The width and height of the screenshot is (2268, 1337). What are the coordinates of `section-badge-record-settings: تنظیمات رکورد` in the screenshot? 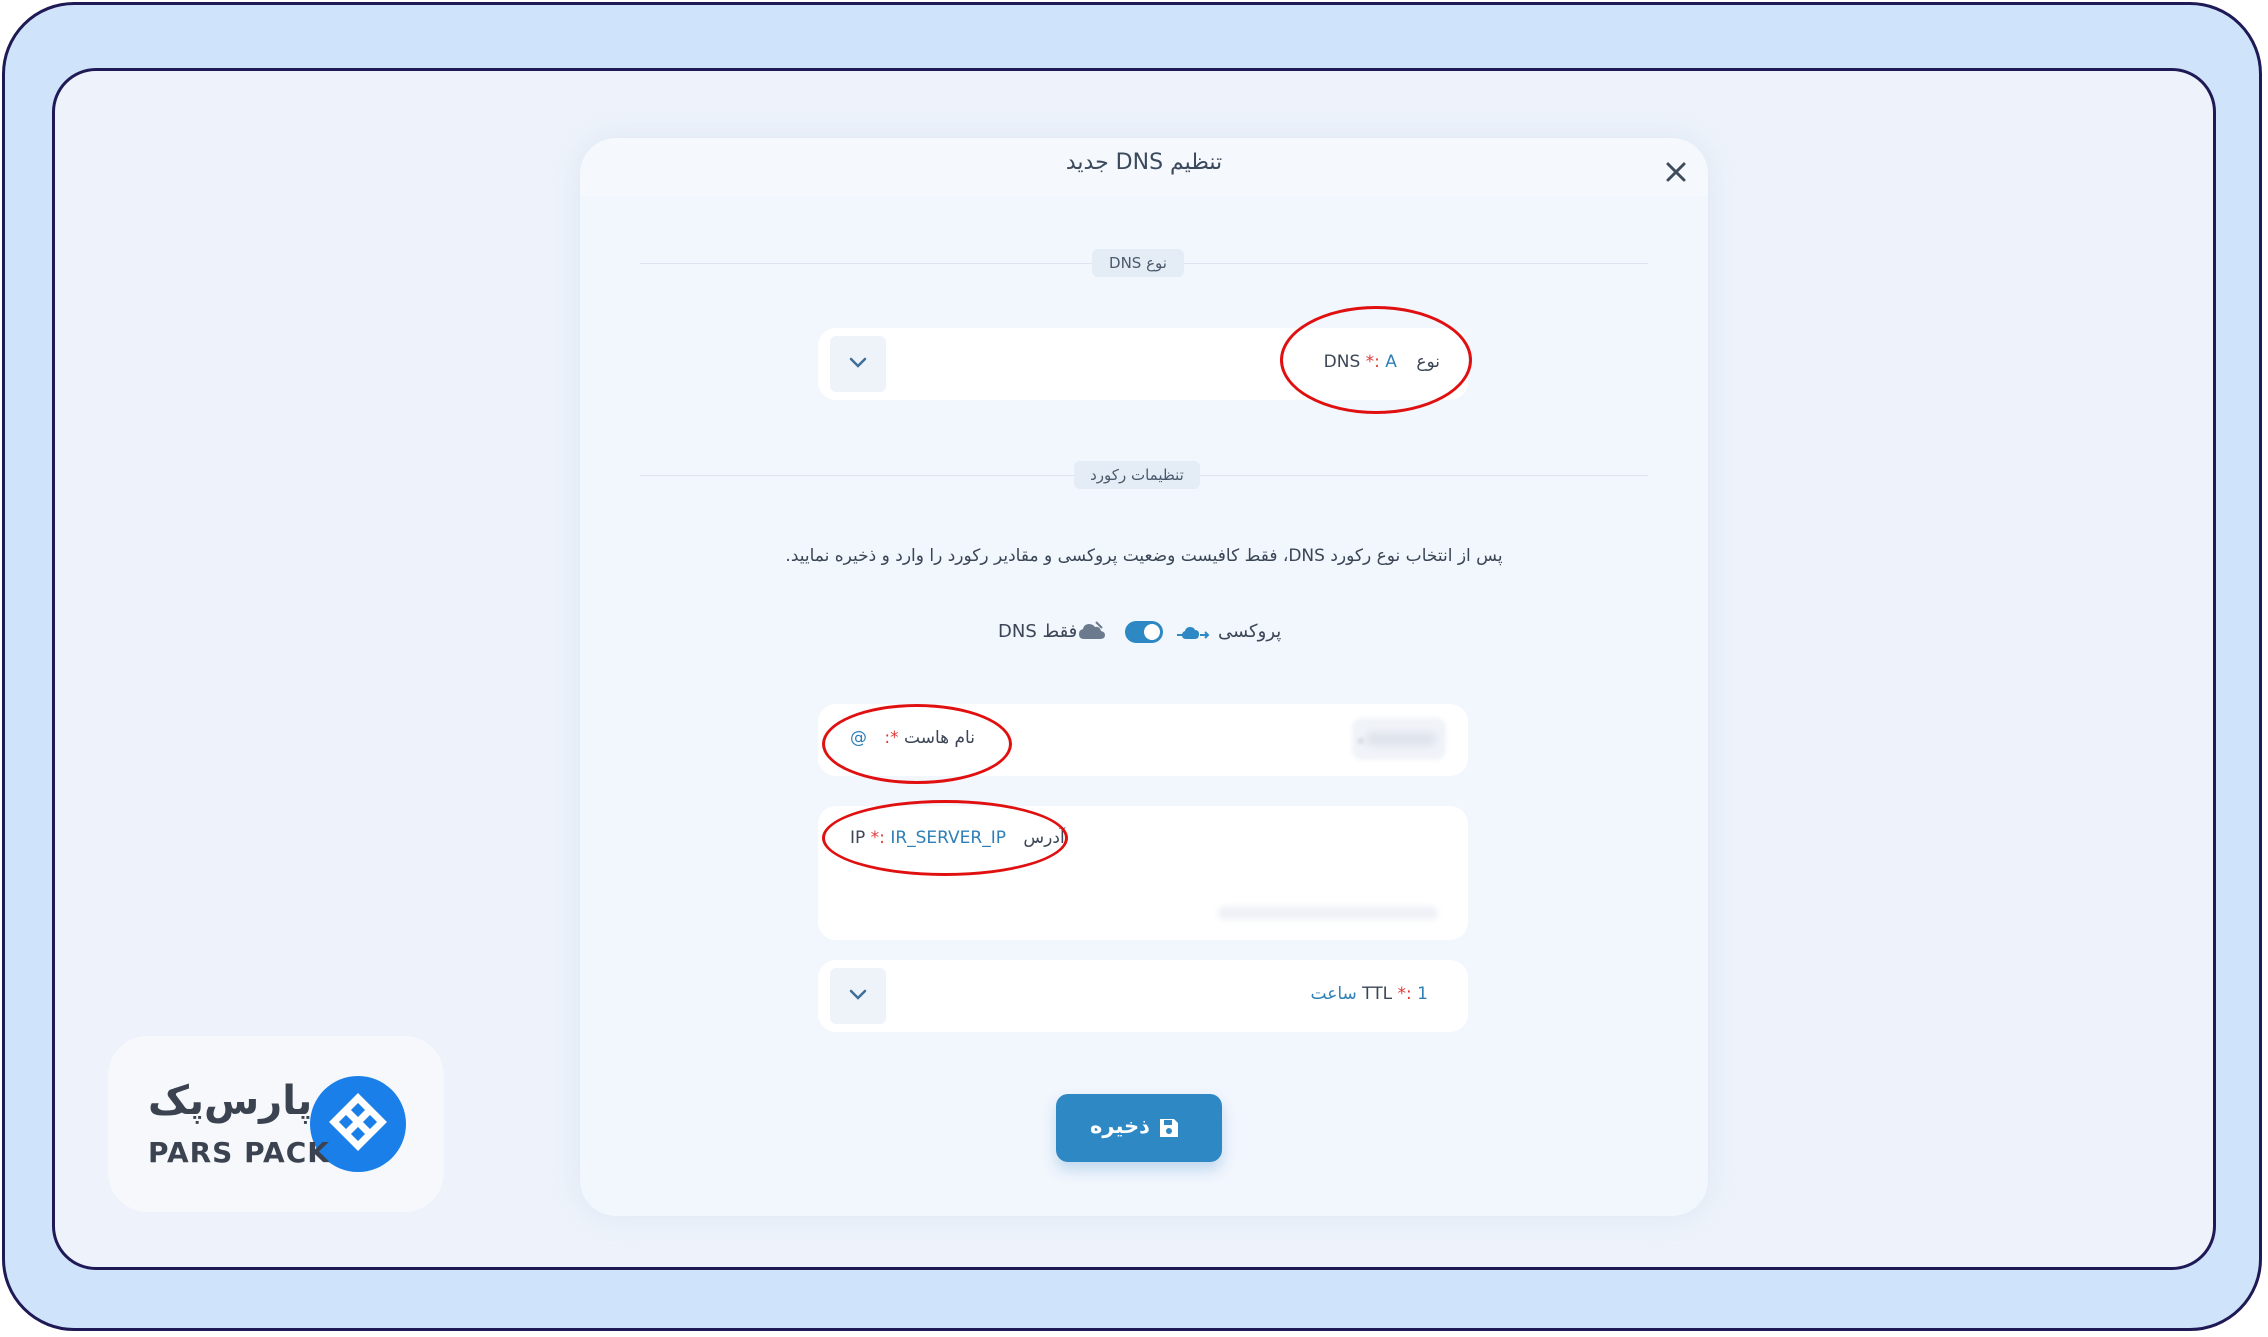 It's located at (1137, 475).